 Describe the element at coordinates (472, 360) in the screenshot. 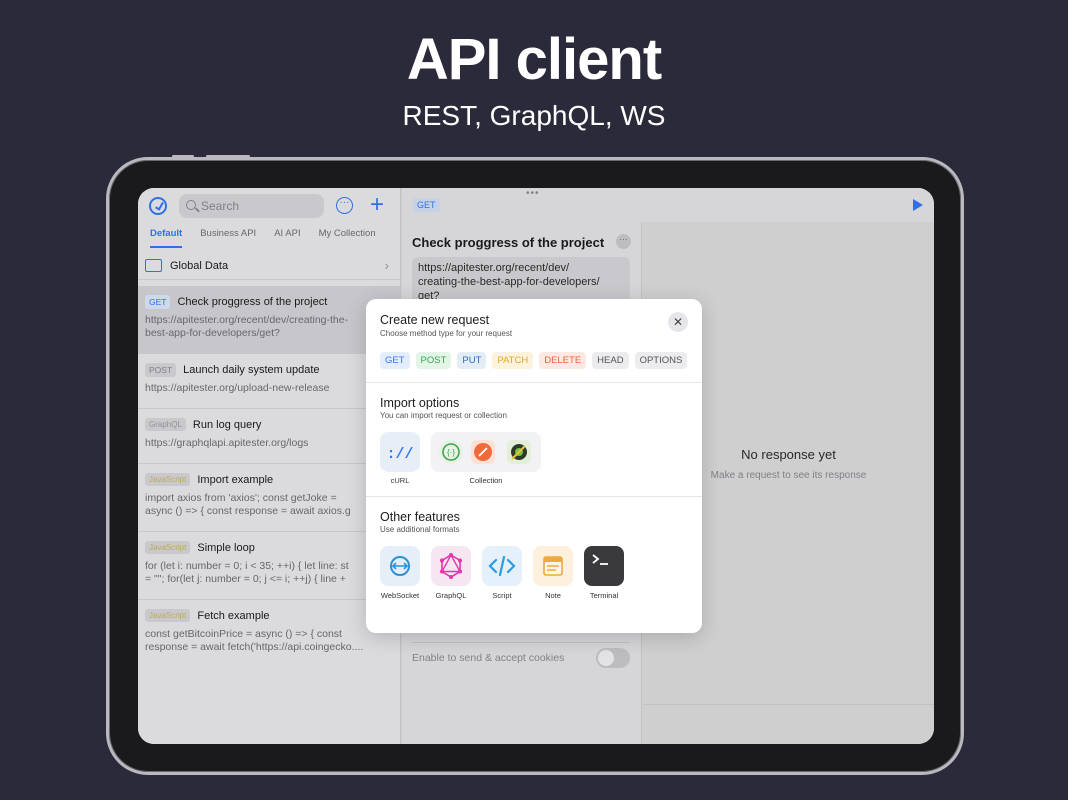

I see `method-put: PUT` at that location.